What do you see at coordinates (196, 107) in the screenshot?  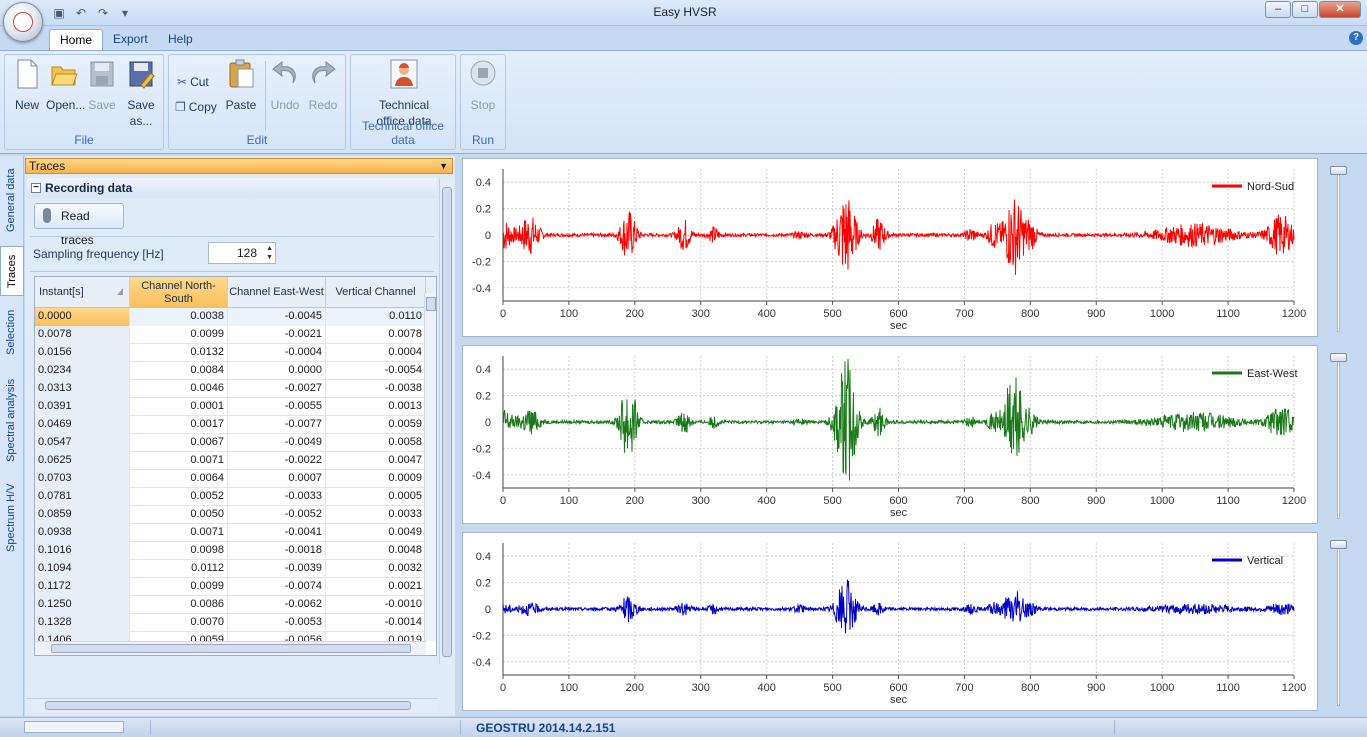 I see `copy-button: ❐ Copy` at bounding box center [196, 107].